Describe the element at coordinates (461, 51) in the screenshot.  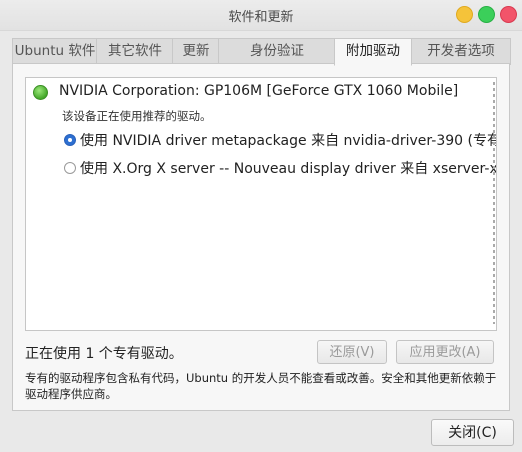
I see `tab-developer-options: 开发者选项` at that location.